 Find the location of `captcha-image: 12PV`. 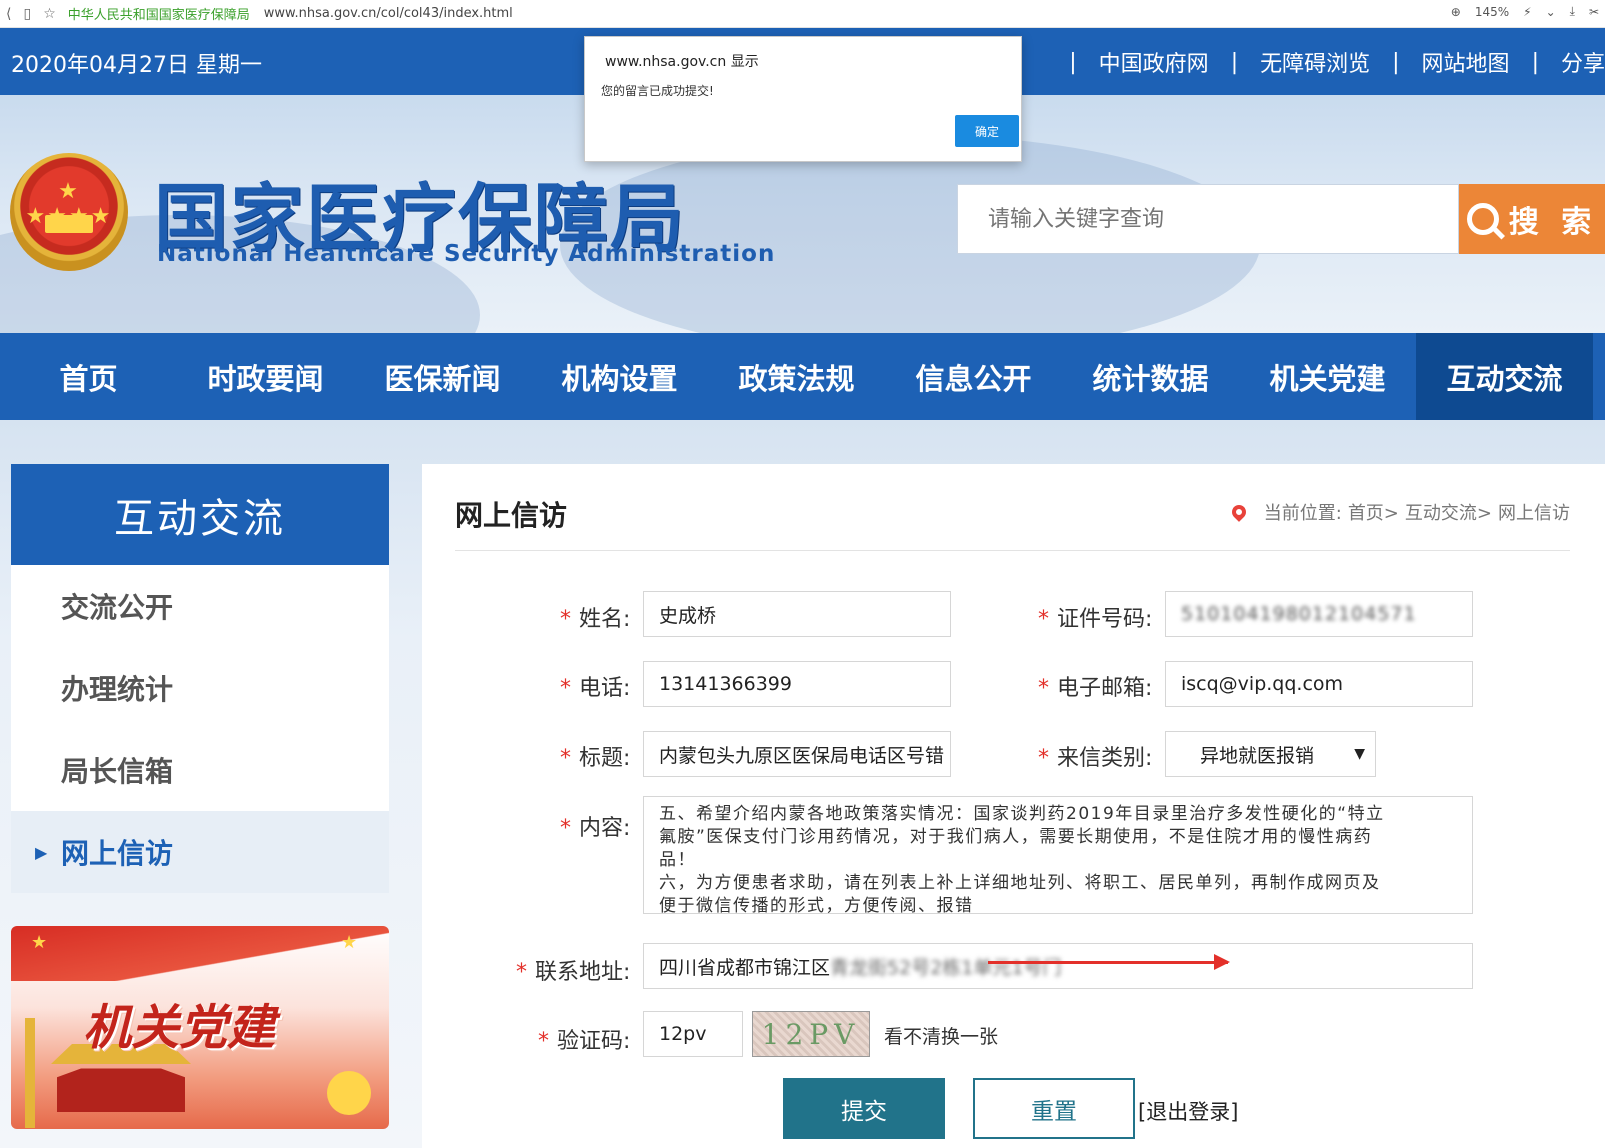

captcha-image: 12PV is located at coordinates (811, 1034).